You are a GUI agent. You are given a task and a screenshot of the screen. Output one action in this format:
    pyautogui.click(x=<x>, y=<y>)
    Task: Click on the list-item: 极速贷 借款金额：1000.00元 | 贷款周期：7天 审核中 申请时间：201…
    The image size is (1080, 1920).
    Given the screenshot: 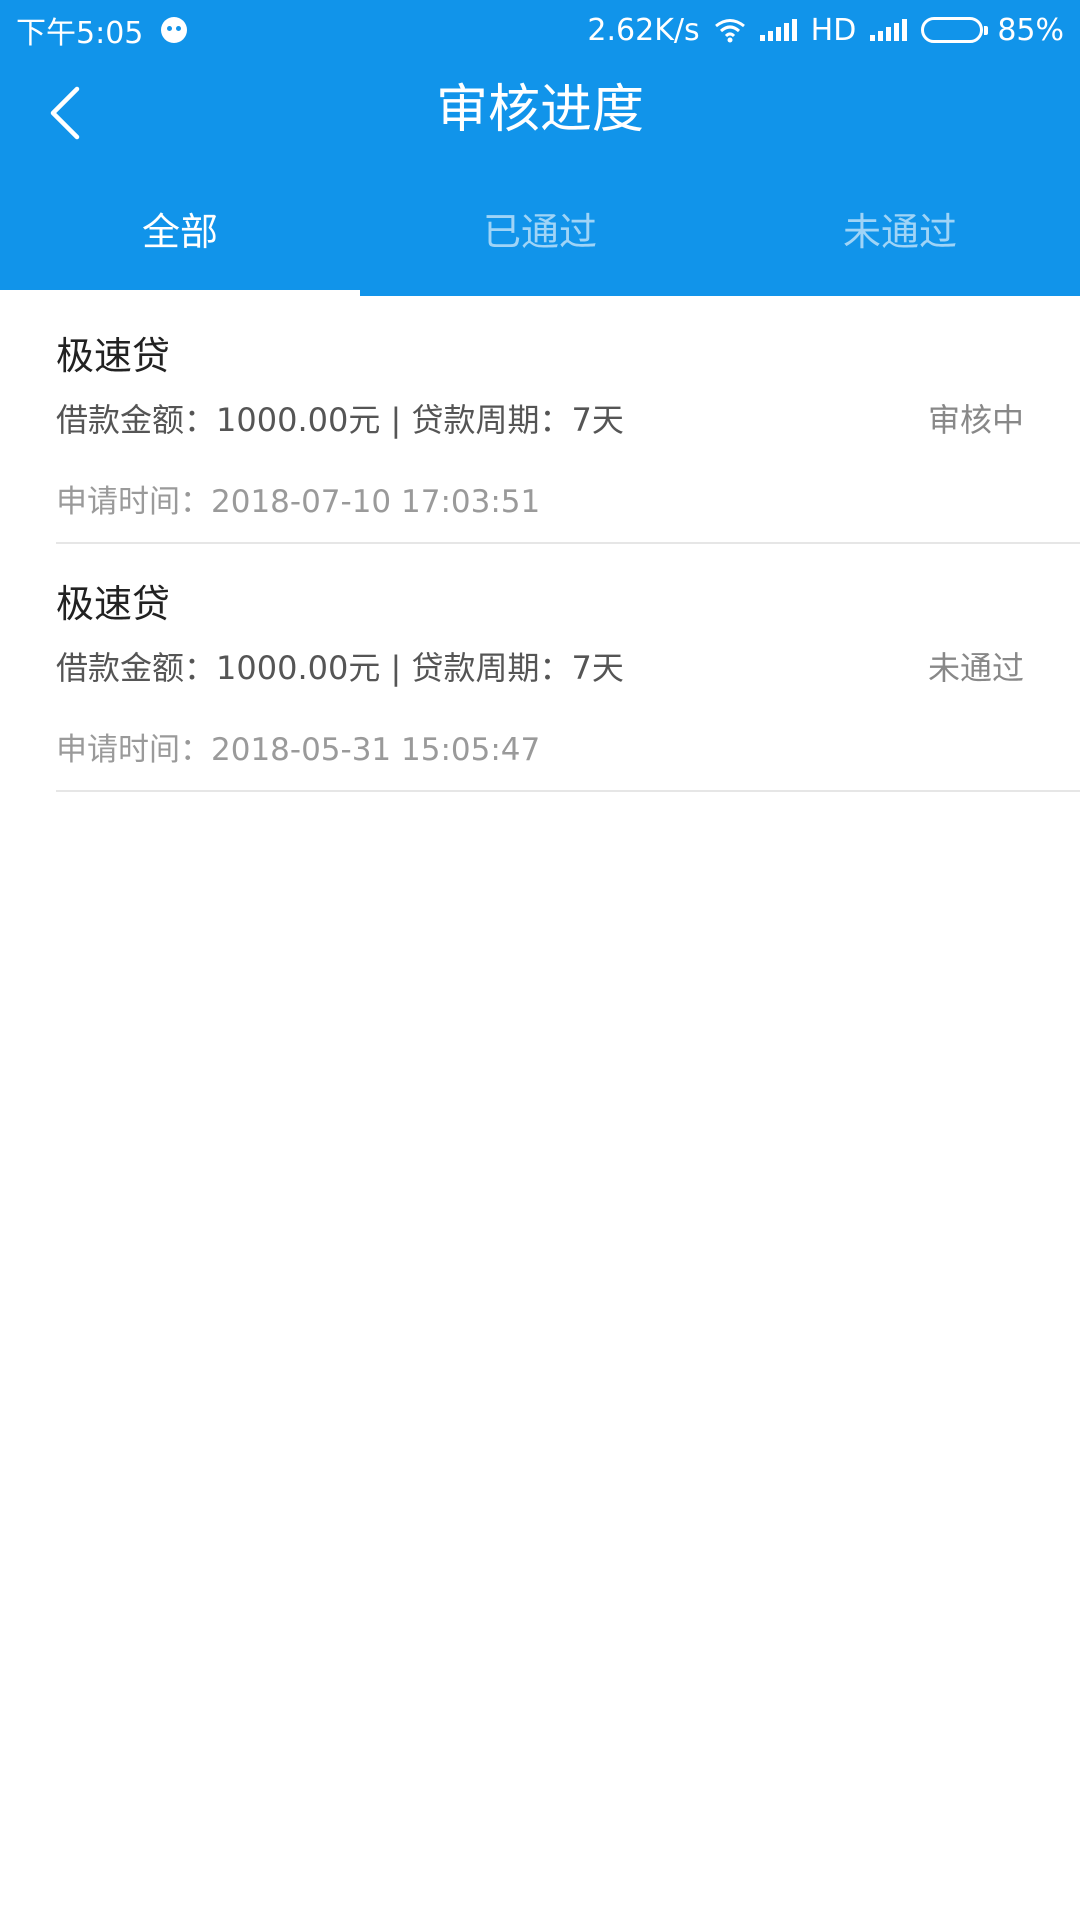 What is the action you would take?
    pyautogui.click(x=568, y=420)
    